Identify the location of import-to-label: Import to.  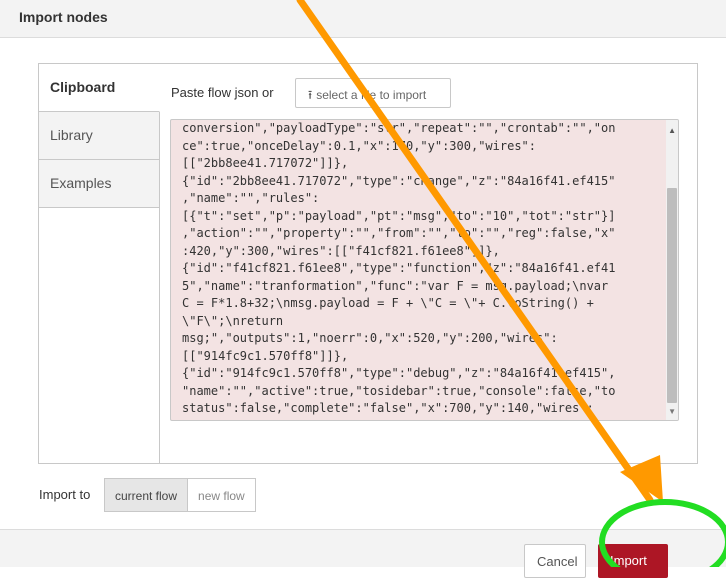
(65, 494).